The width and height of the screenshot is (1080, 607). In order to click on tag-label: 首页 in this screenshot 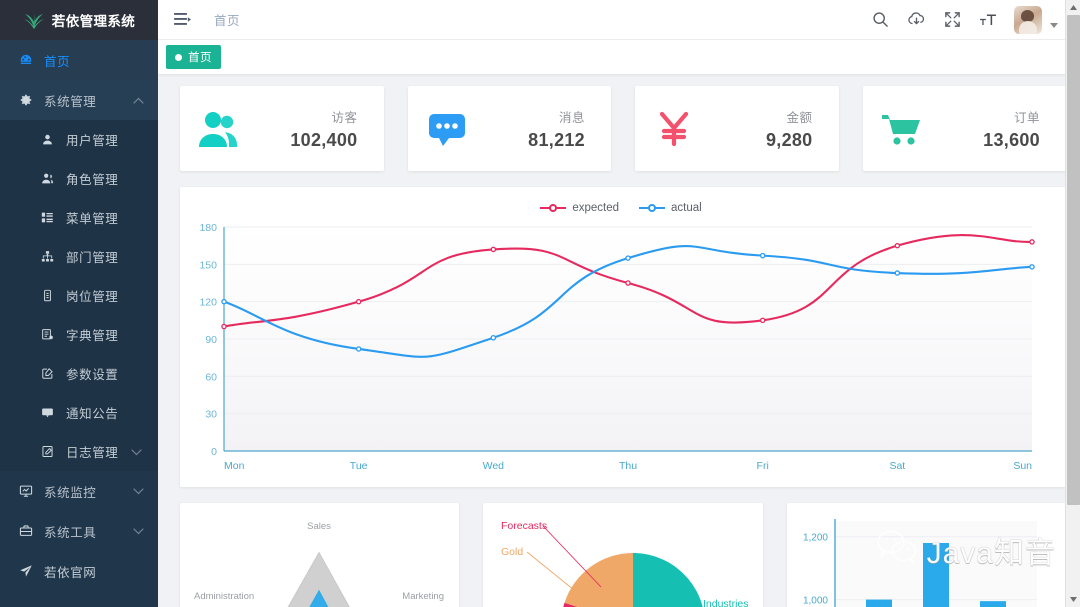, I will do `click(200, 58)`.